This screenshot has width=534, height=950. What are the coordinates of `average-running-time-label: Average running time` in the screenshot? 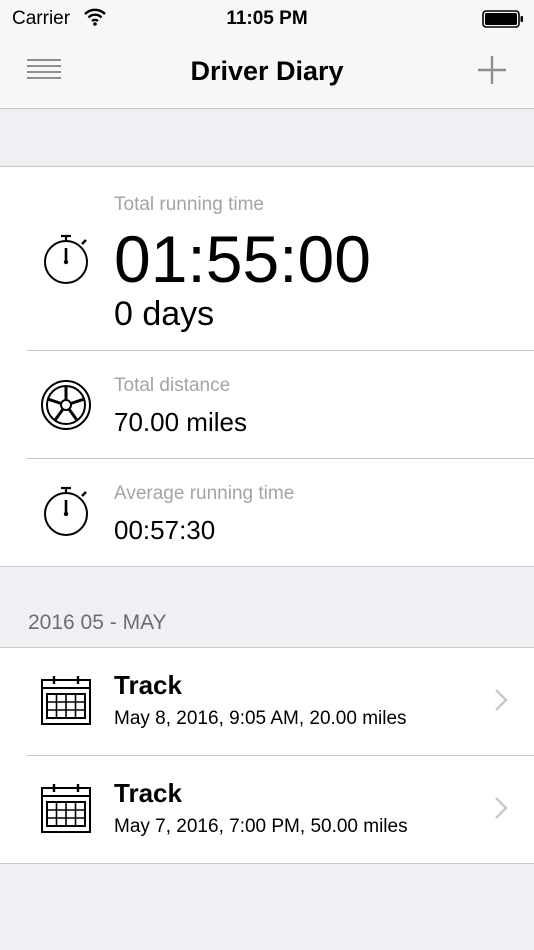 It's located at (204, 493).